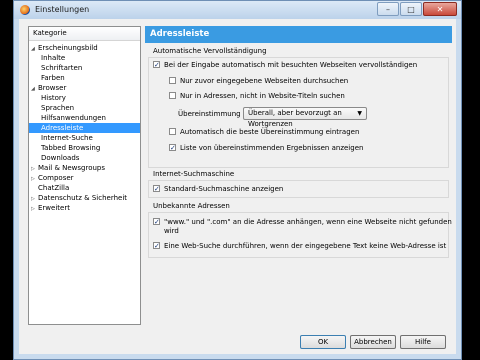  I want to click on help-button: Hilfe, so click(423, 342).